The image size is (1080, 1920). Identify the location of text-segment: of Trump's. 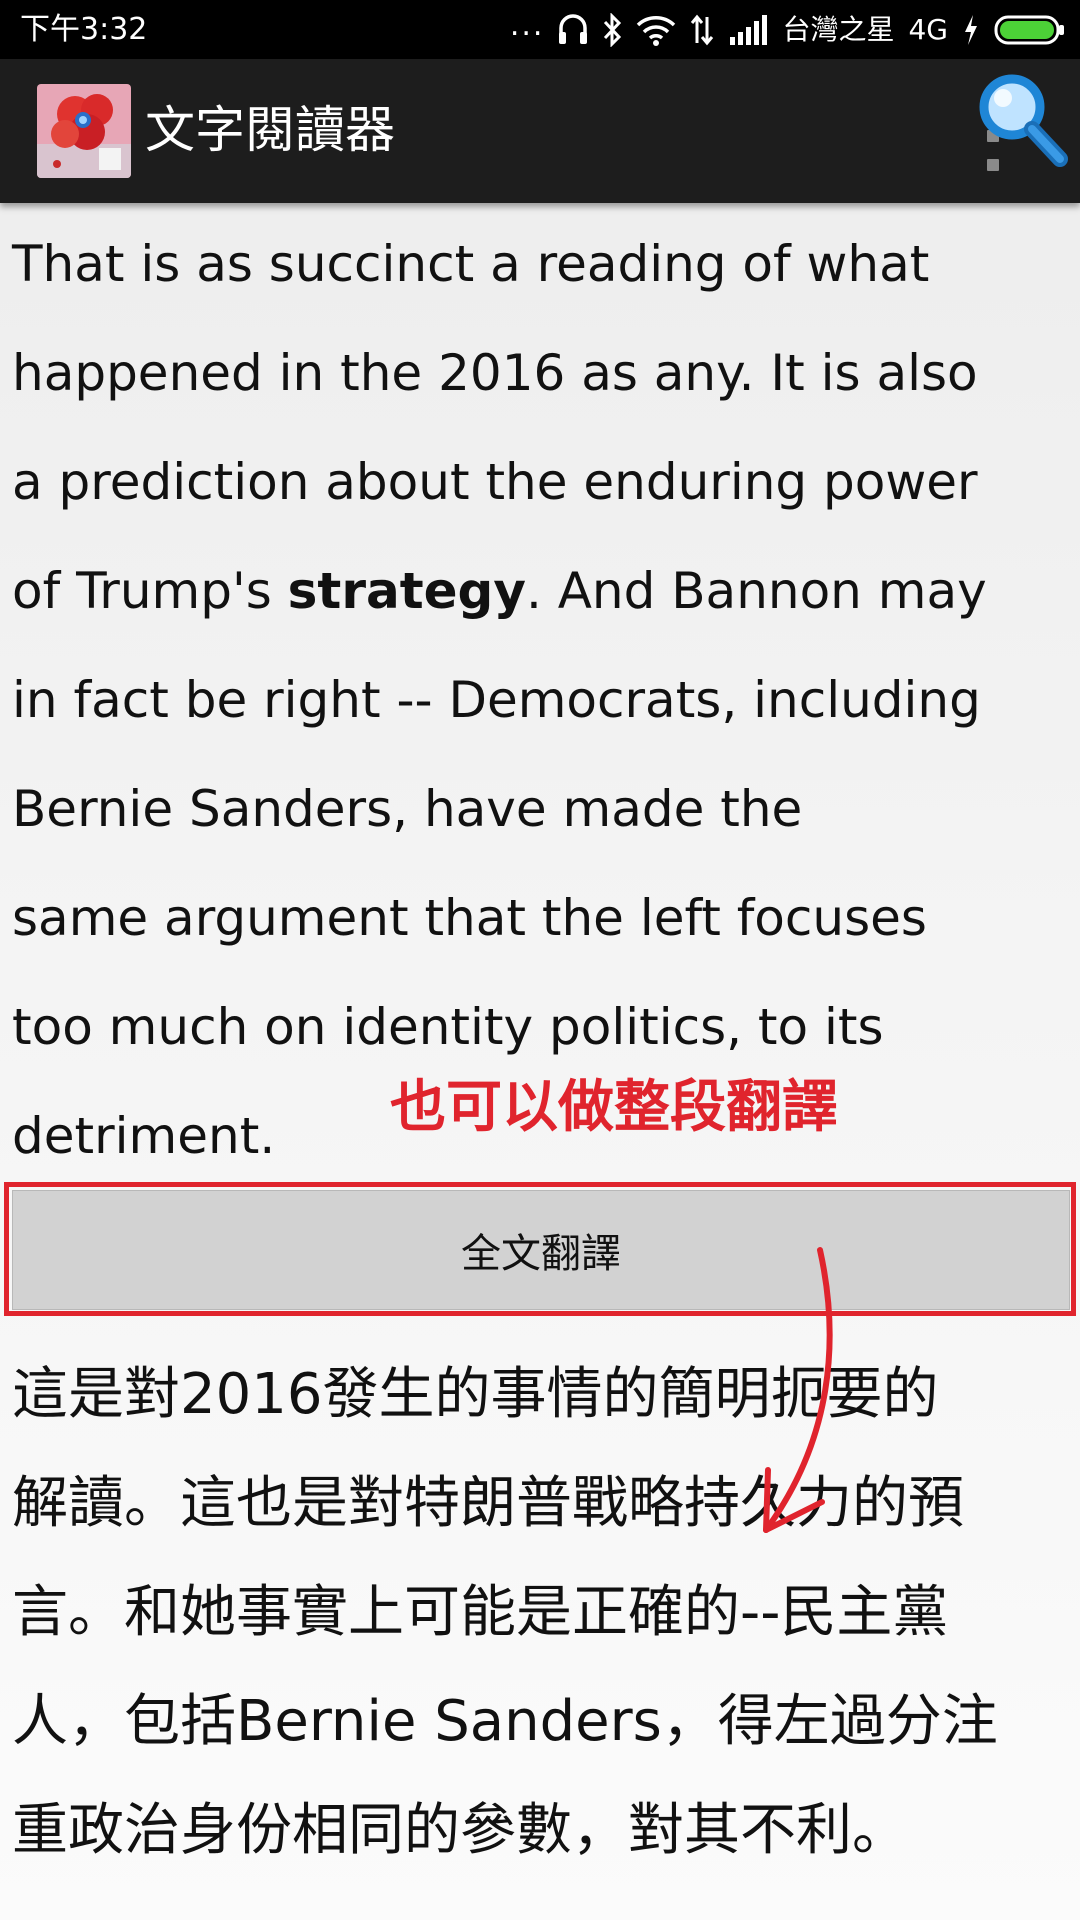
(150, 591).